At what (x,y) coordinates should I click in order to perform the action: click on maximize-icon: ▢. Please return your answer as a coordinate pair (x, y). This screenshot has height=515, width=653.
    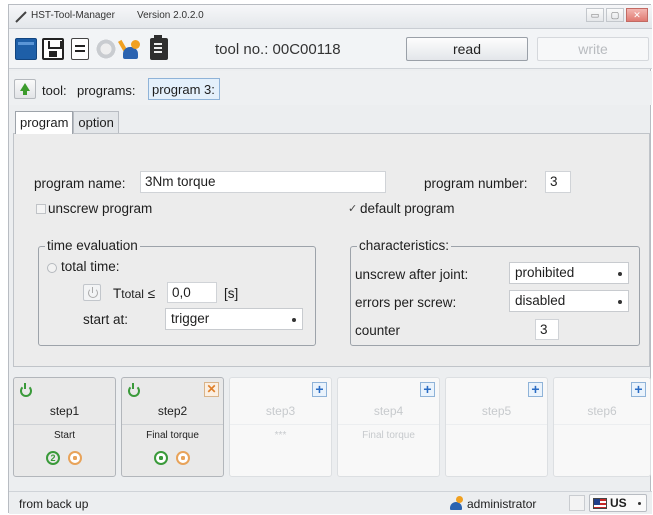
    Looking at the image, I should click on (615, 15).